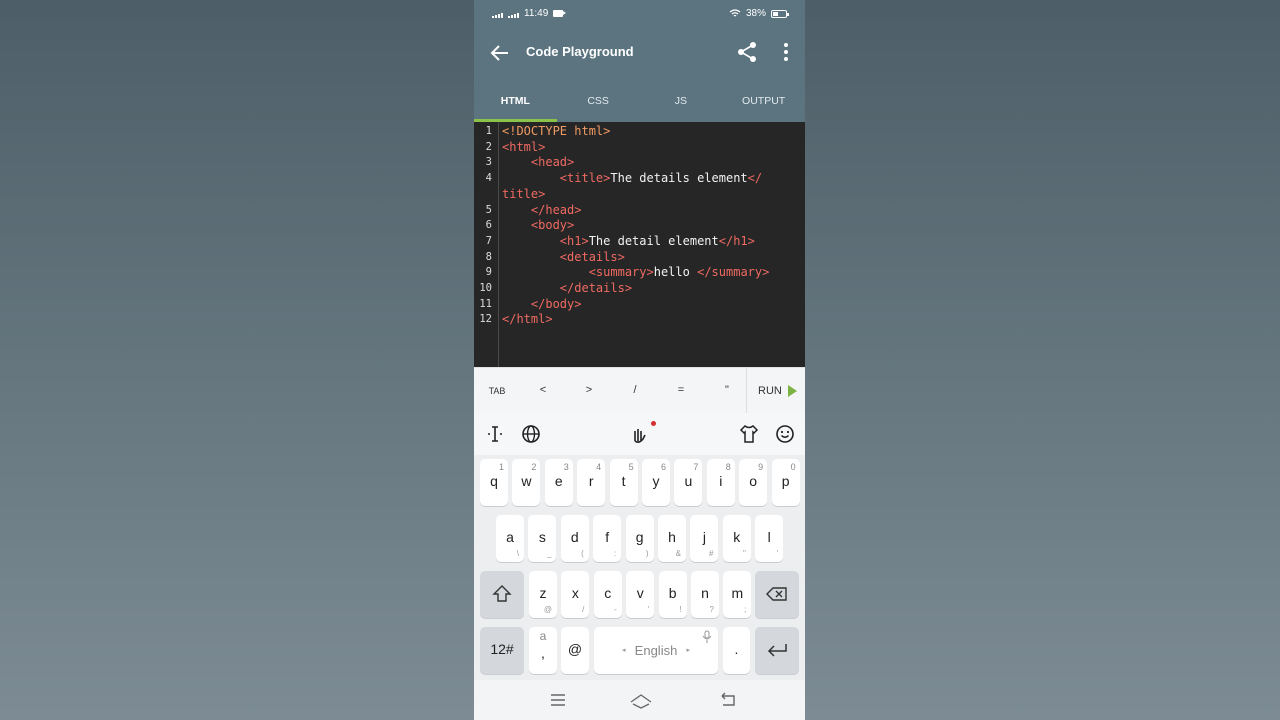  I want to click on notification-dot, so click(653, 423).